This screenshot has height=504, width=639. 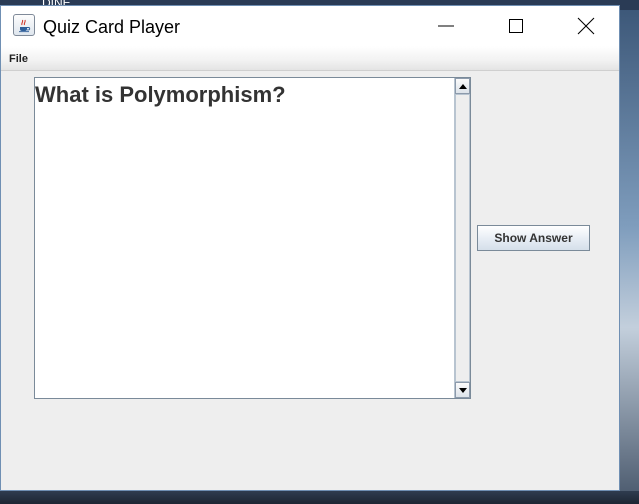 I want to click on menu-bar: File, so click(x=310, y=58).